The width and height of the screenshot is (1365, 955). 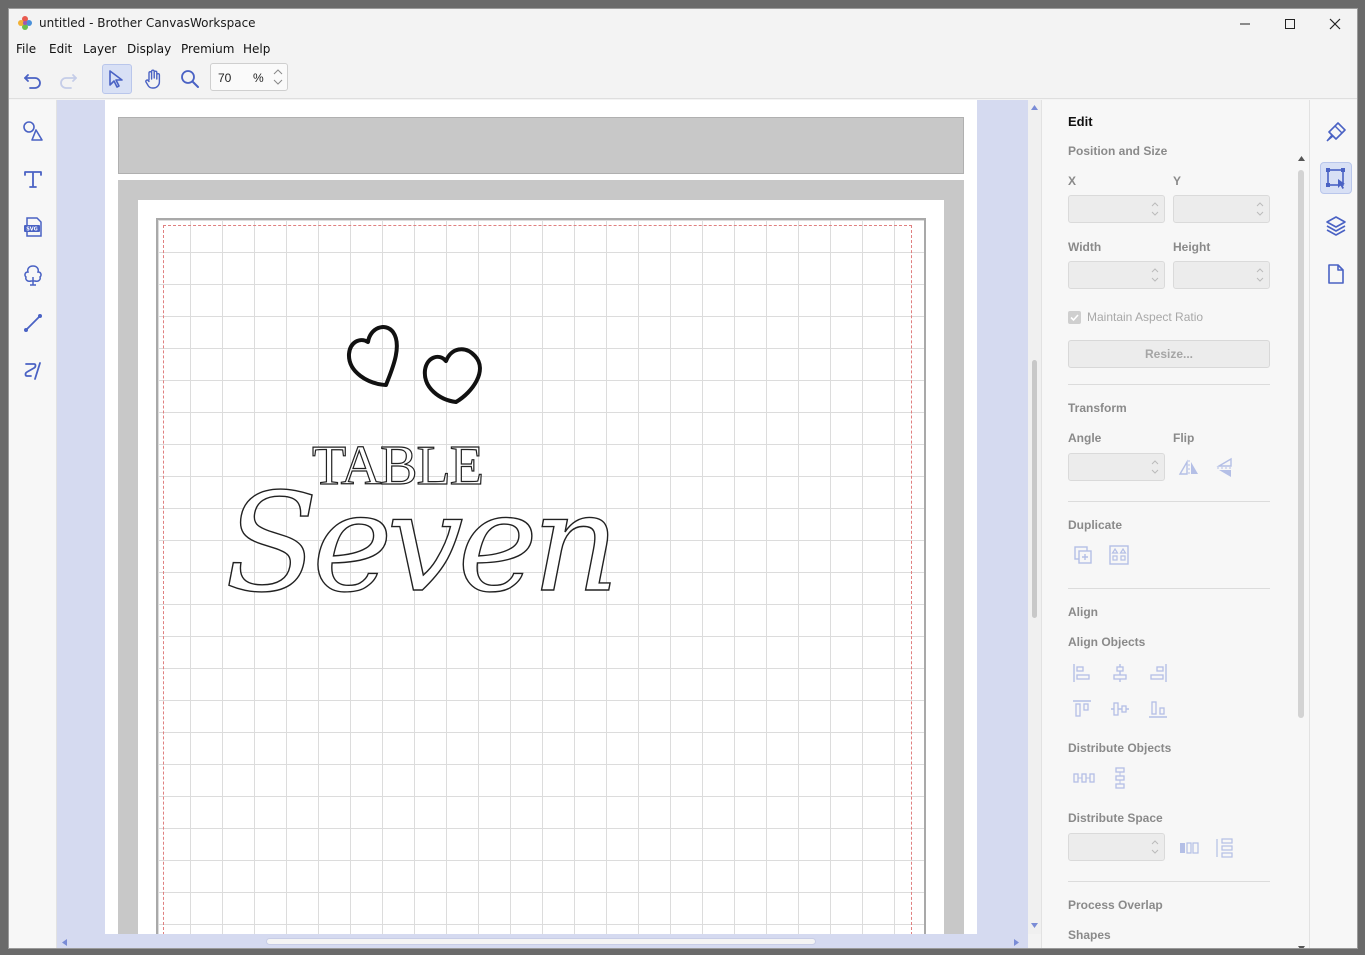 What do you see at coordinates (33, 371) in the screenshot?
I see `pen-tool-button` at bounding box center [33, 371].